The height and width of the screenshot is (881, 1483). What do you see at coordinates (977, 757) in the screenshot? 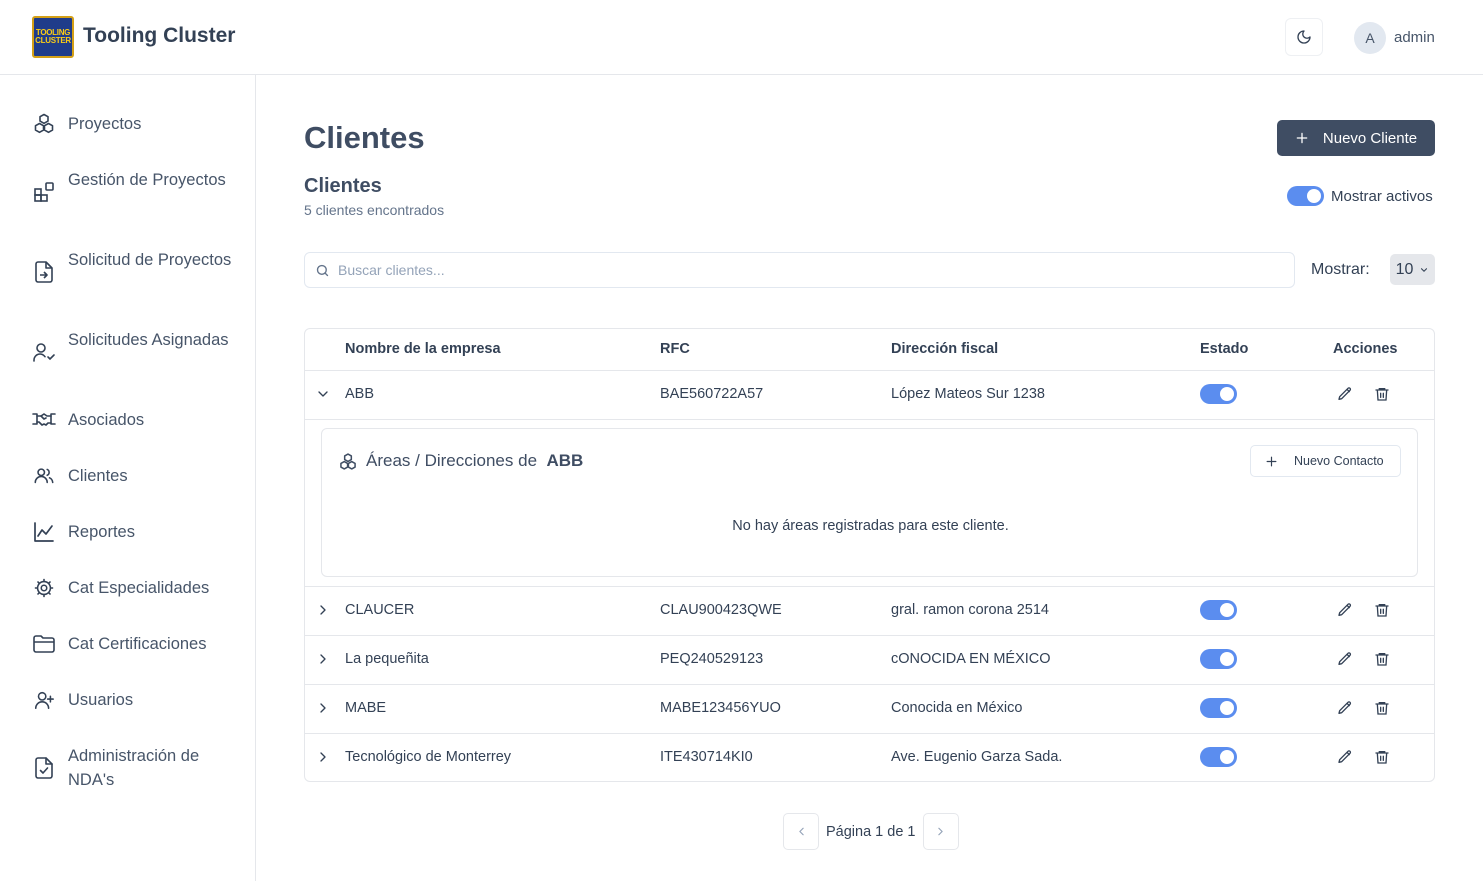
I see `client-address: Ave. Eugenio Garza Sada.` at bounding box center [977, 757].